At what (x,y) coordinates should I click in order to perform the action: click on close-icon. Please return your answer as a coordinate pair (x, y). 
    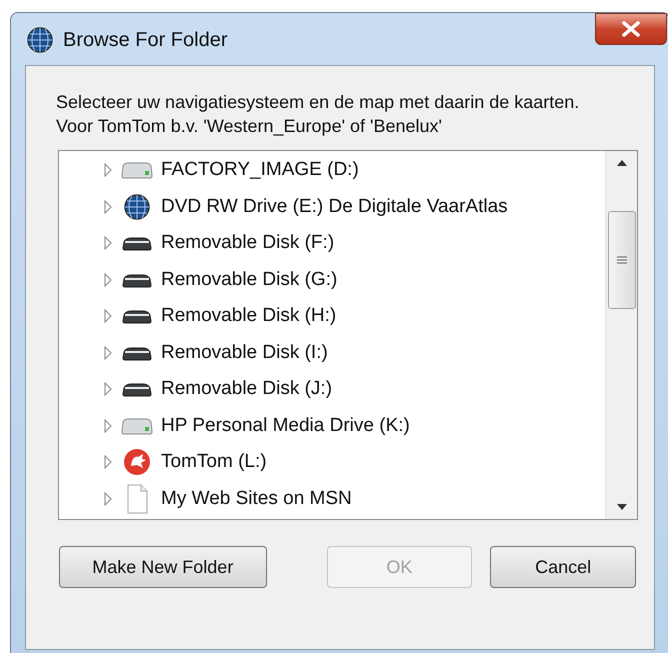
    Looking at the image, I should click on (631, 29).